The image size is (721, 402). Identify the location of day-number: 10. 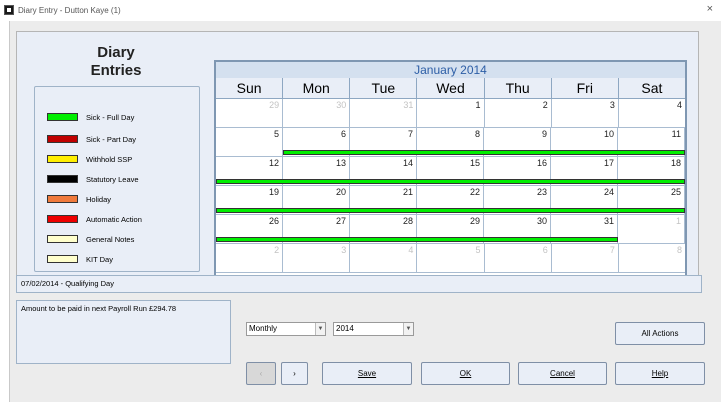
(608, 134).